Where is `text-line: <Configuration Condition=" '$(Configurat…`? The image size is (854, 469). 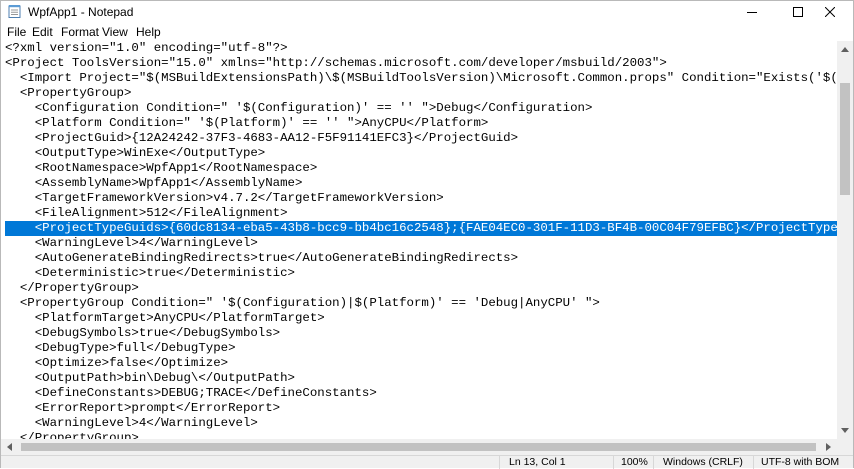
text-line: <Configuration Condition=" '$(Configurat… is located at coordinates (299, 108).